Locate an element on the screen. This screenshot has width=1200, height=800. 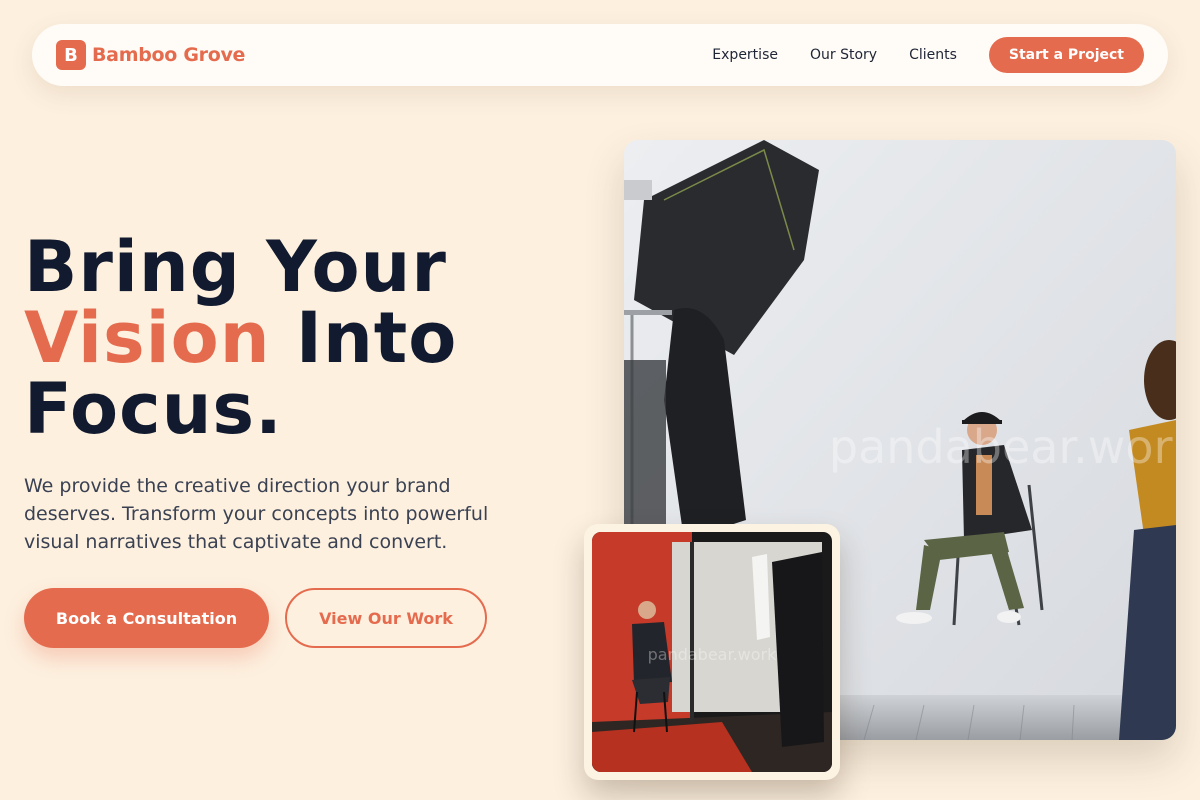
inset-photo-watermark: pandabear.work is located at coordinates (713, 654).